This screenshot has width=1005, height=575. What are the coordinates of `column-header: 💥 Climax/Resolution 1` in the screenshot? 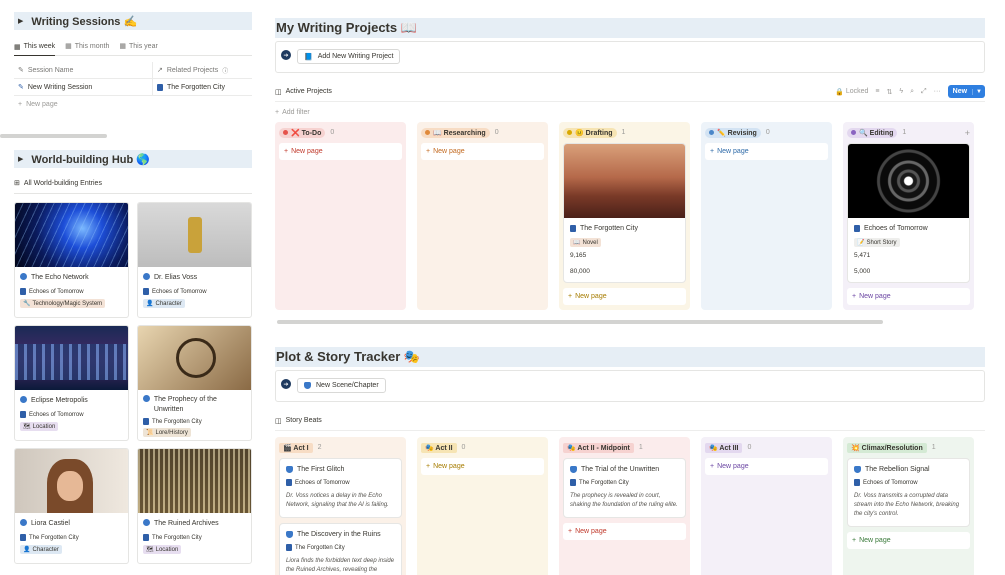 It's located at (908, 447).